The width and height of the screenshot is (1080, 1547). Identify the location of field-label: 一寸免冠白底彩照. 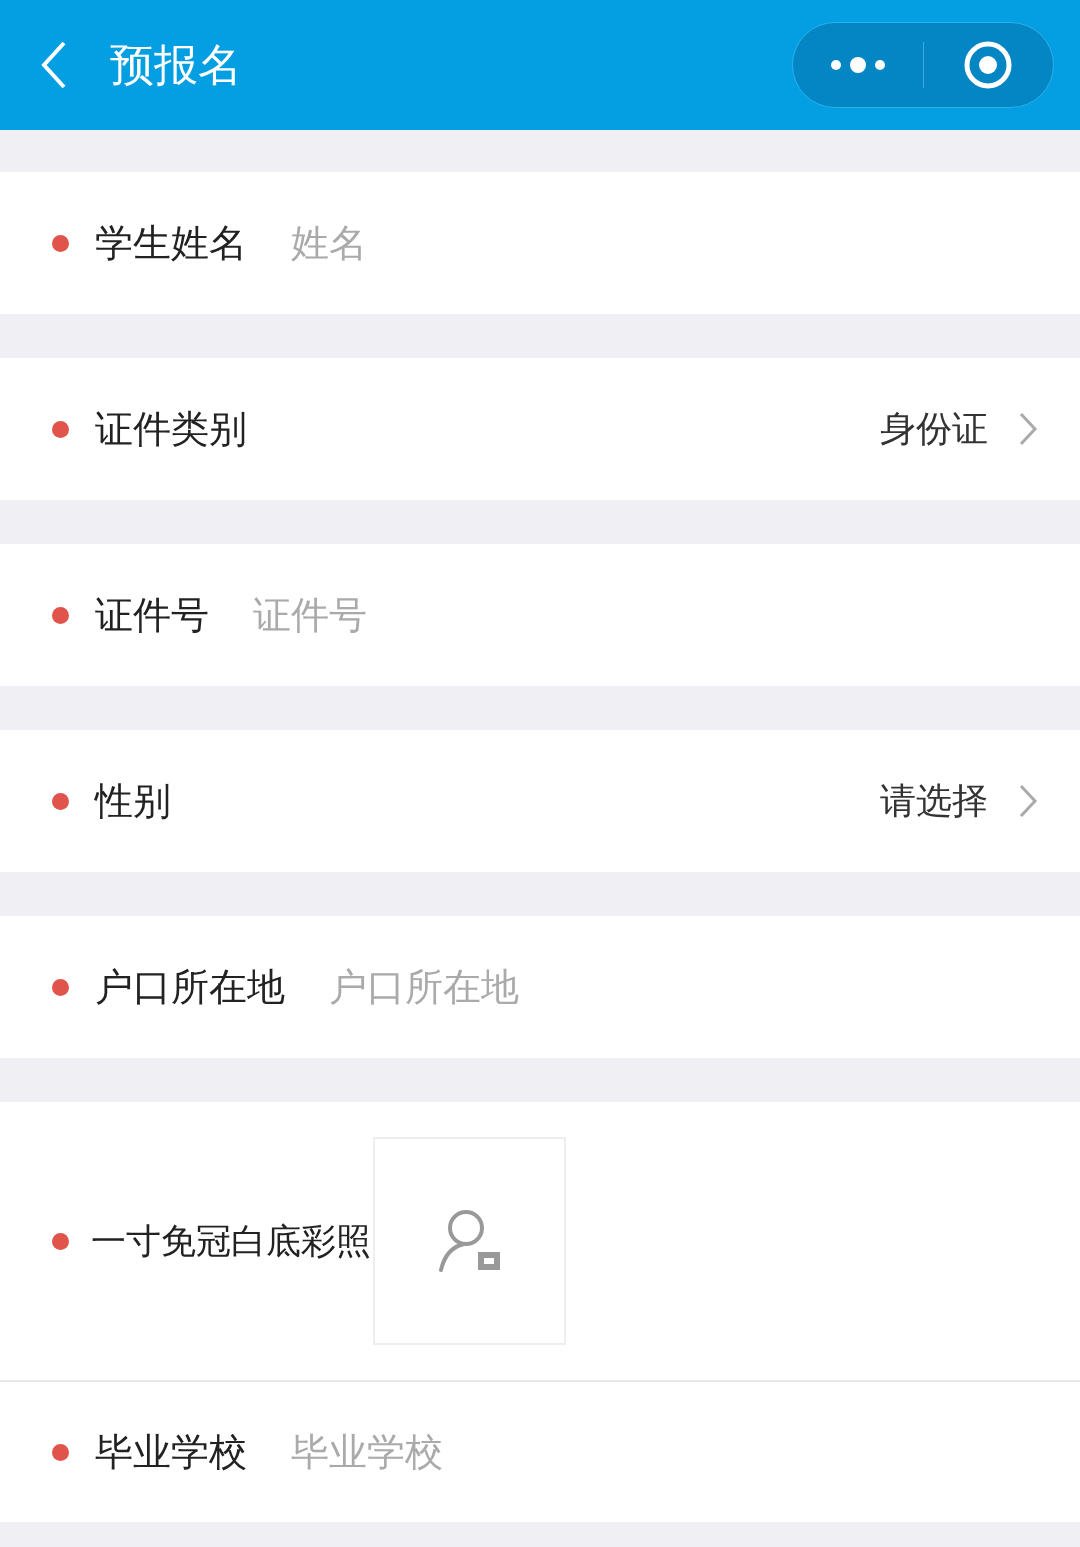
(231, 1241).